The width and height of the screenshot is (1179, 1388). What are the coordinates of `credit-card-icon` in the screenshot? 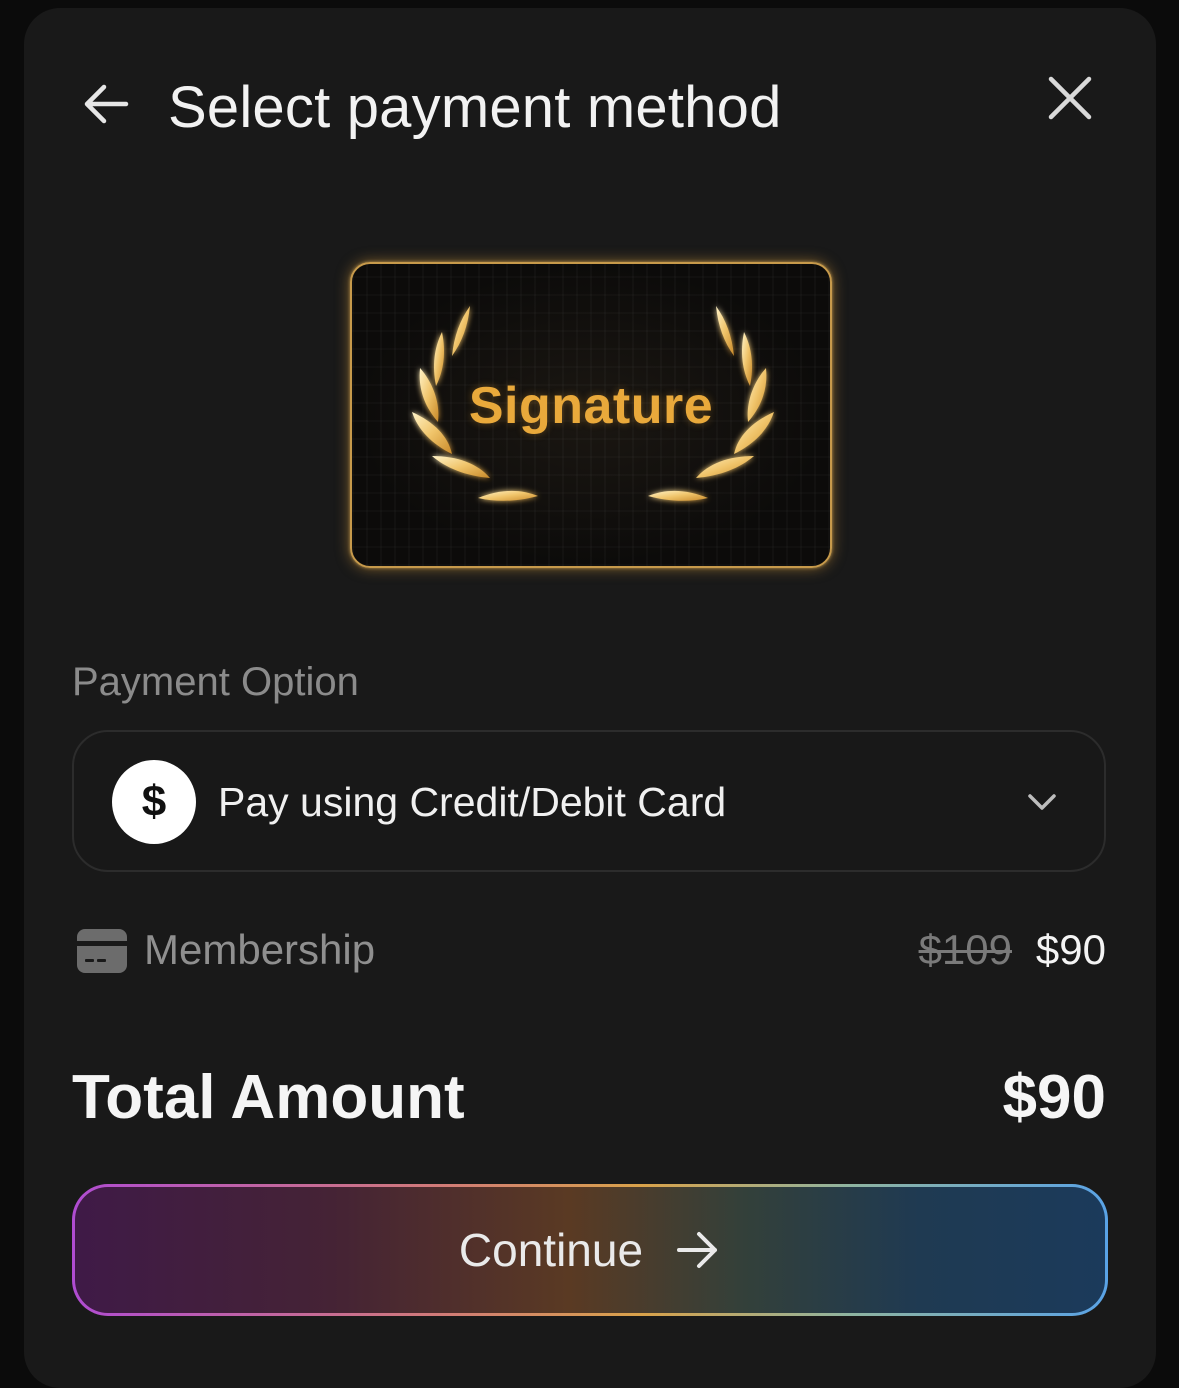 It's located at (102, 951).